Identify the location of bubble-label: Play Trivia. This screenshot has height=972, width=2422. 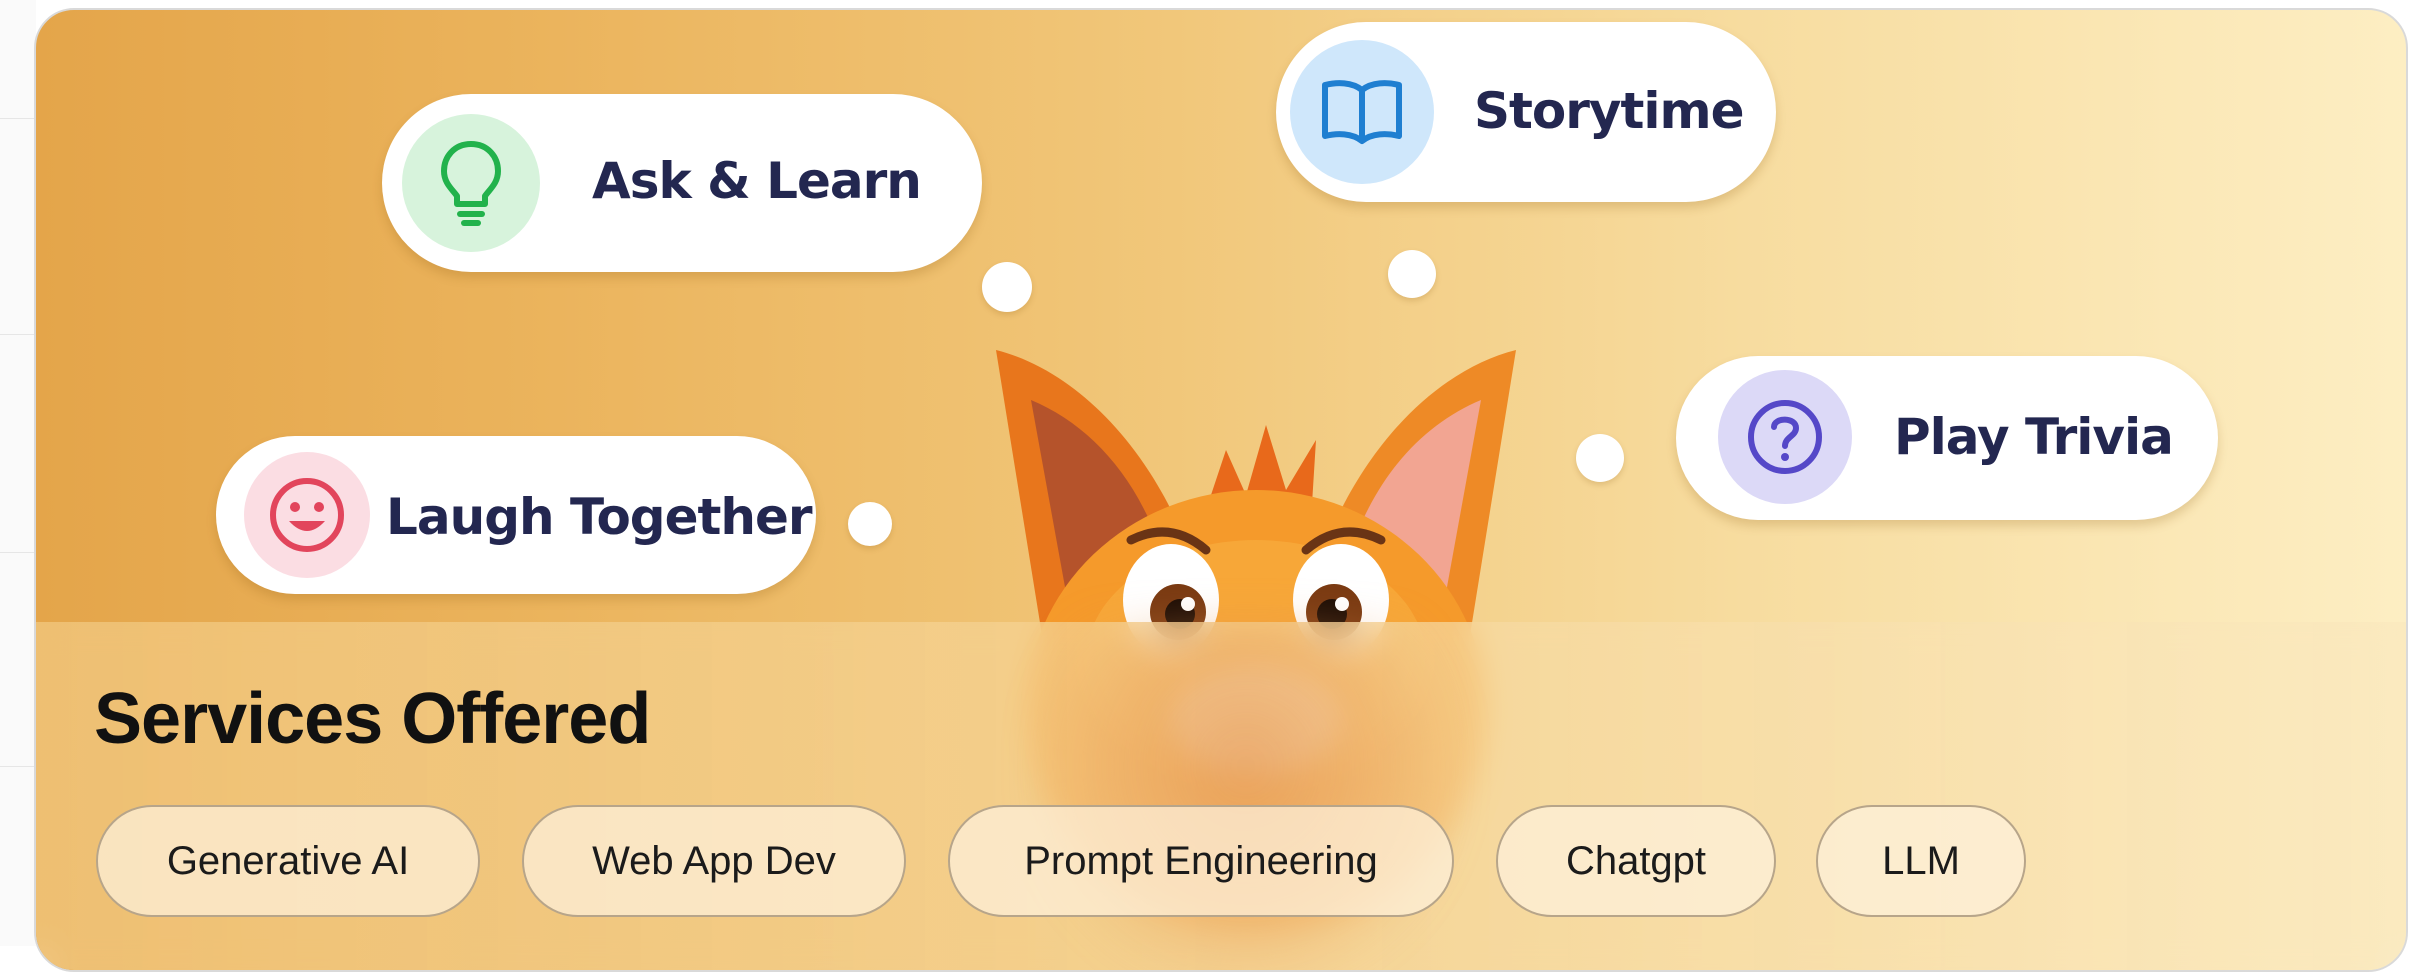
(2034, 437).